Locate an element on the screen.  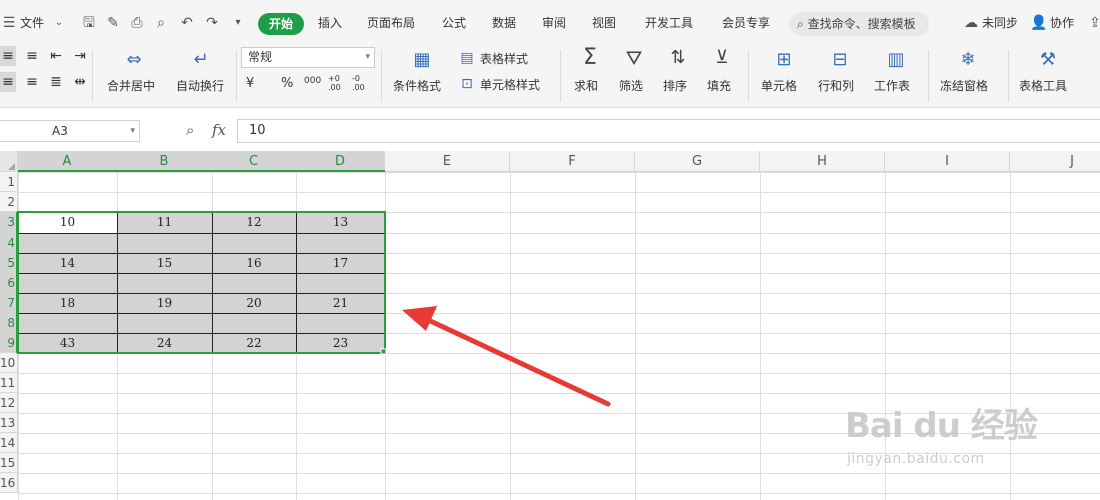
filter-icon: ⛛ is located at coordinates (634, 58).